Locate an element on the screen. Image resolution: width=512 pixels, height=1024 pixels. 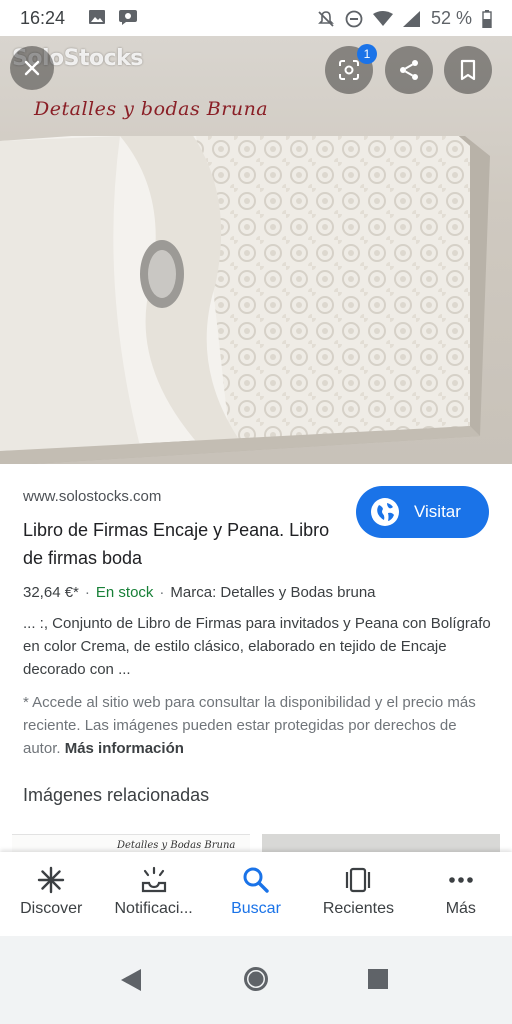
status-right: 52 % is located at coordinates (404, 18).